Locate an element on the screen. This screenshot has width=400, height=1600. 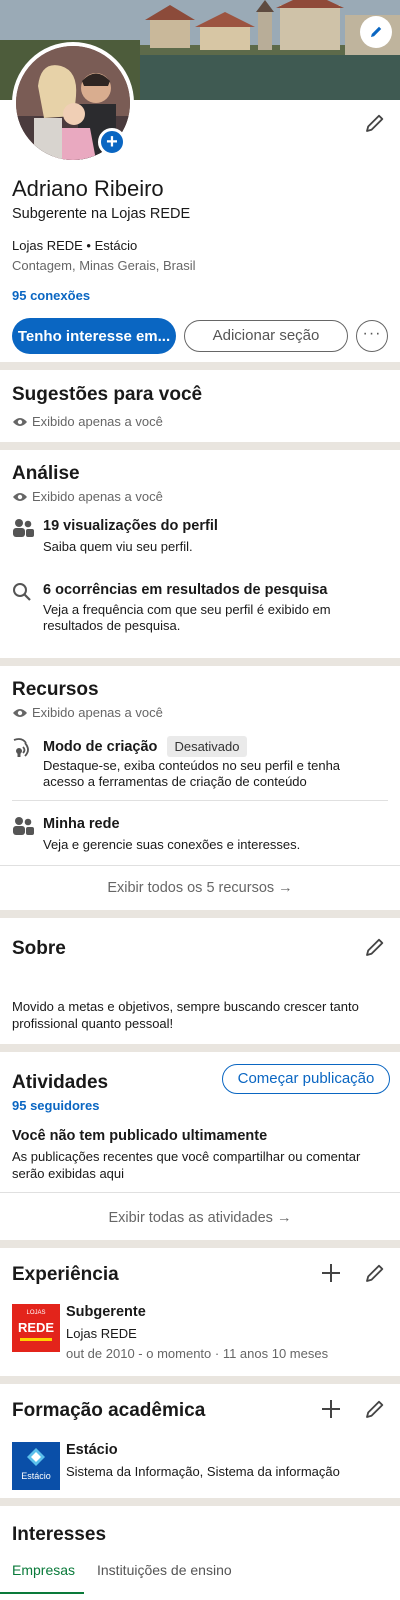
suggestions-title: Sugestões para você is located at coordinates (107, 394).